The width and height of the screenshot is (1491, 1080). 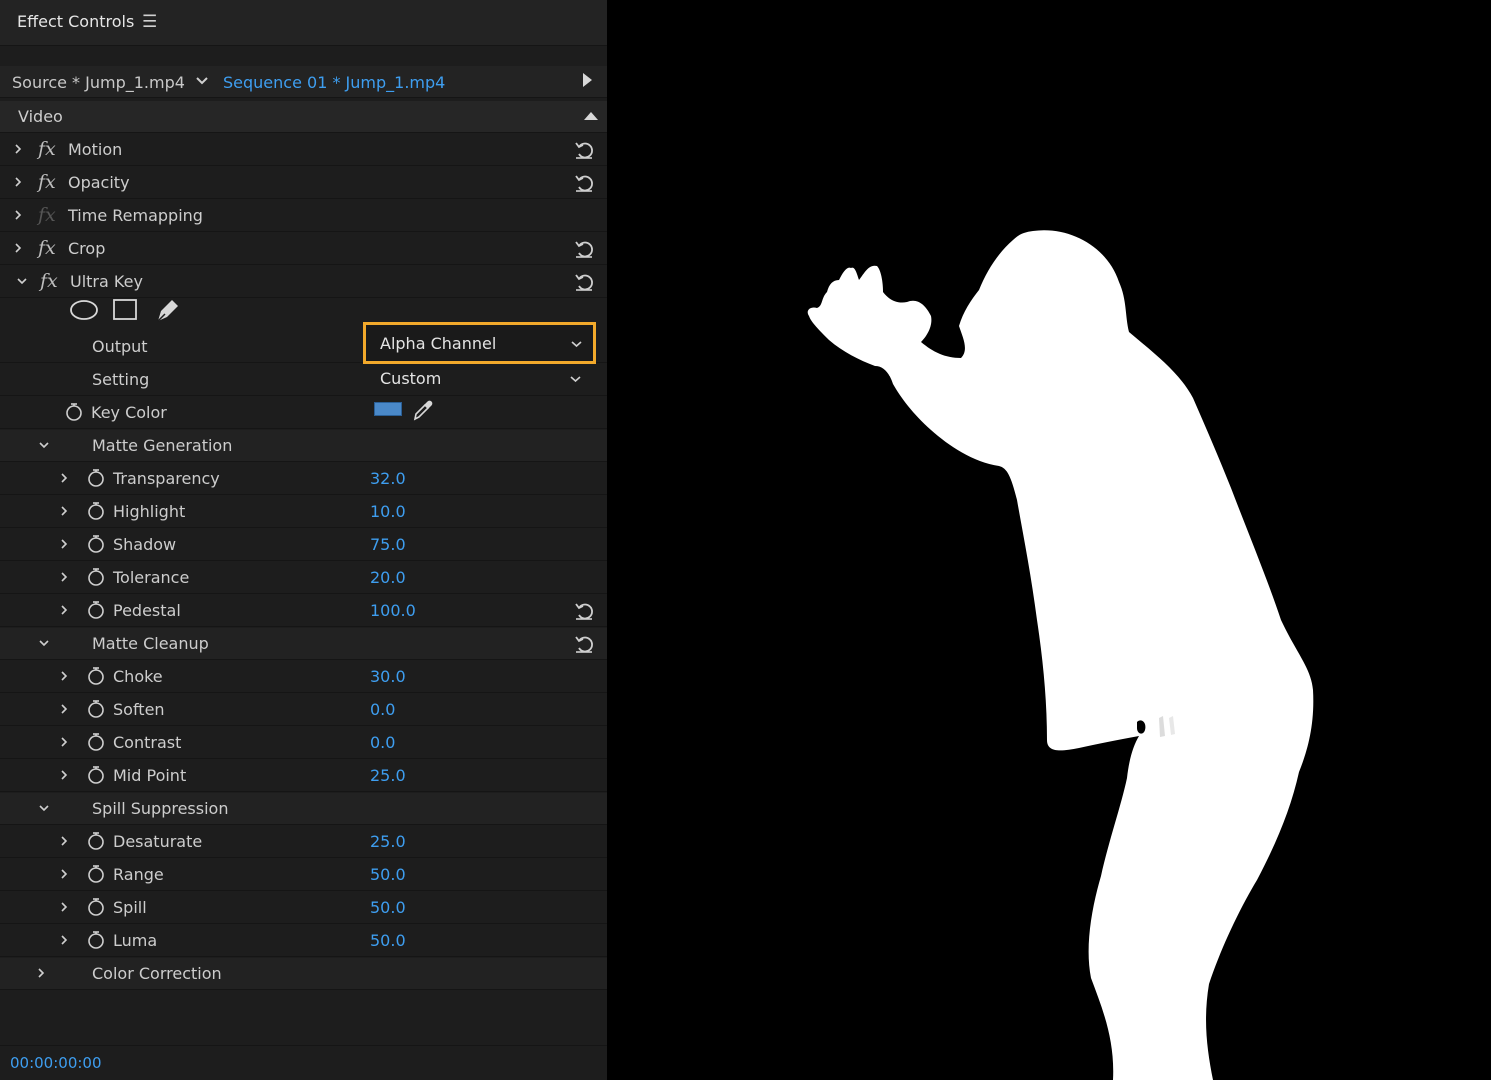 I want to click on param-row-spill: Spill 50.0, so click(x=303, y=908).